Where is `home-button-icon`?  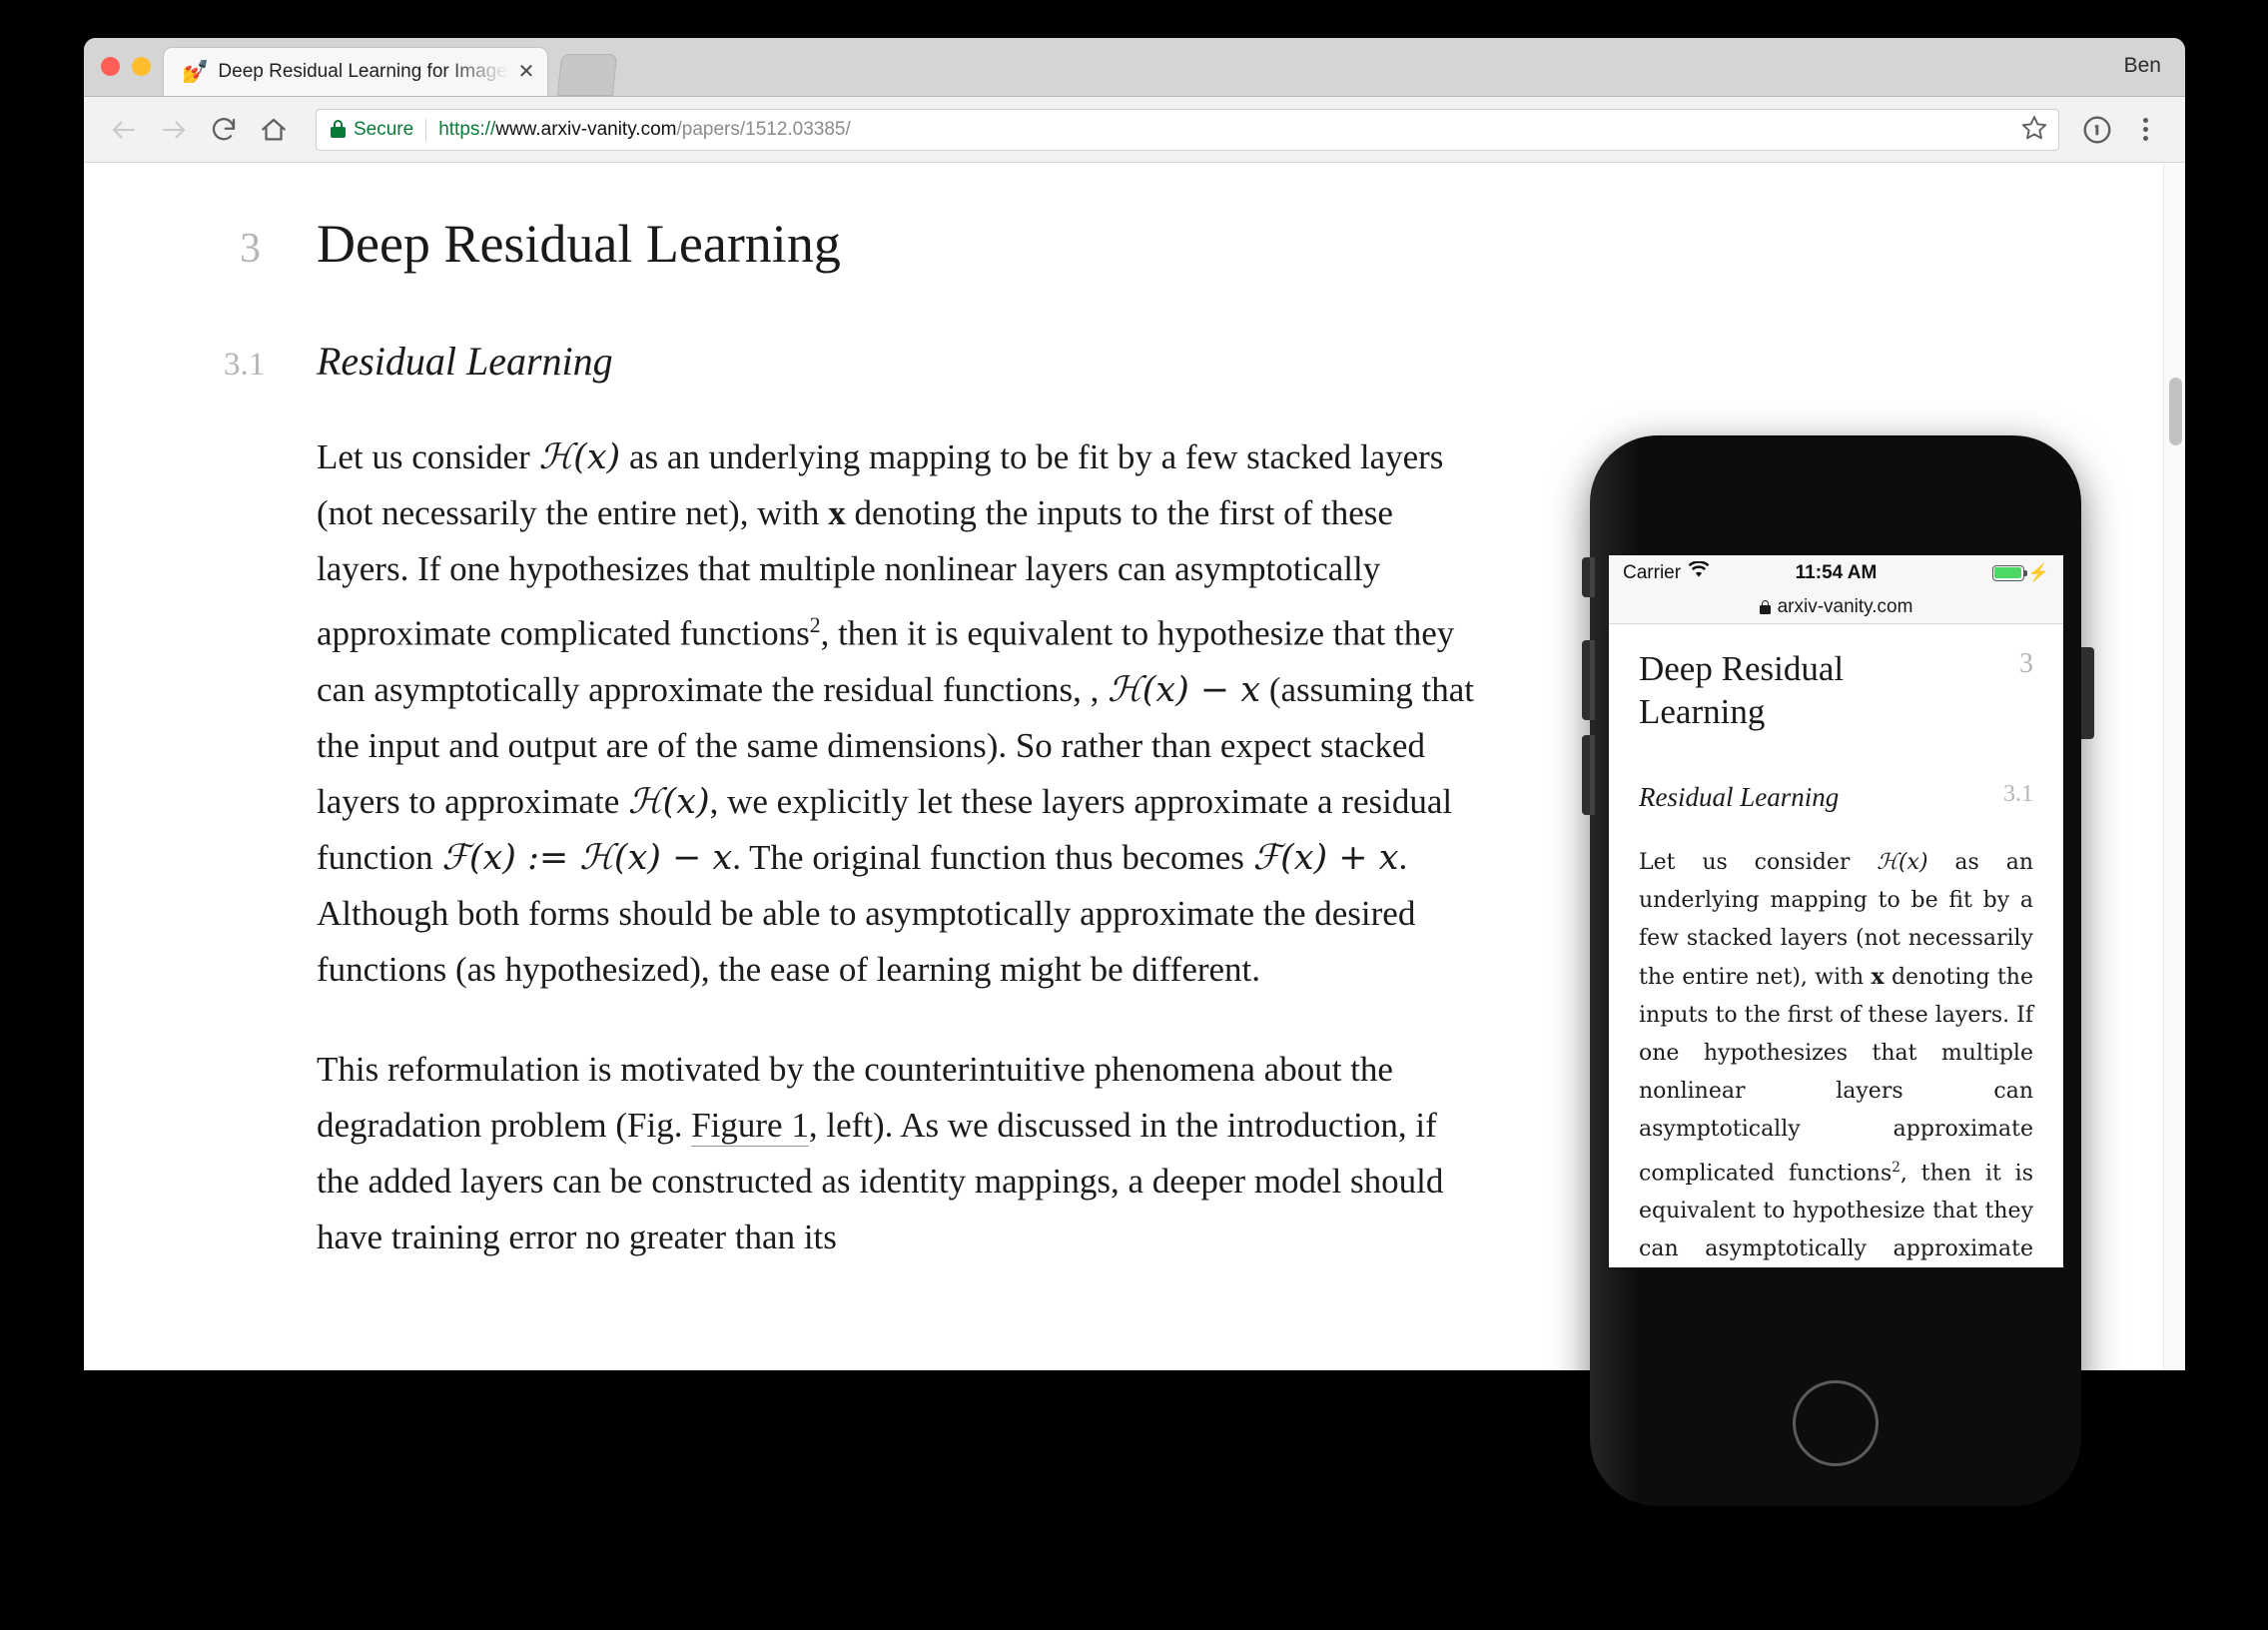 home-button-icon is located at coordinates (1836, 1423).